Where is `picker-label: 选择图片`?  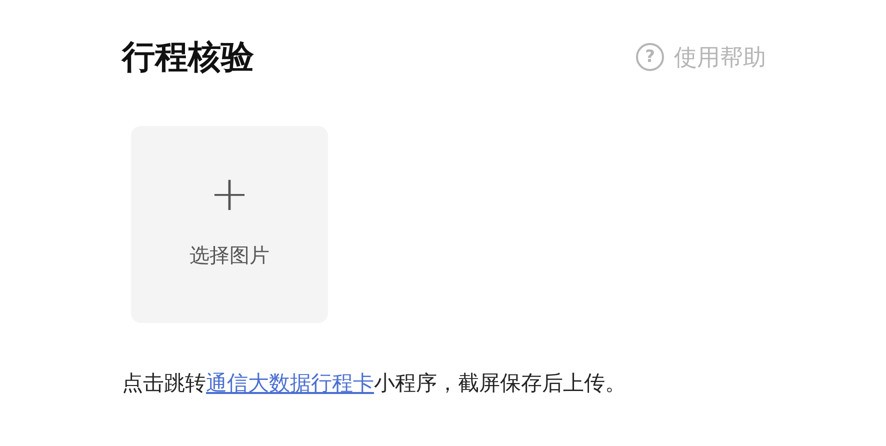
picker-label: 选择图片 is located at coordinates (230, 255).